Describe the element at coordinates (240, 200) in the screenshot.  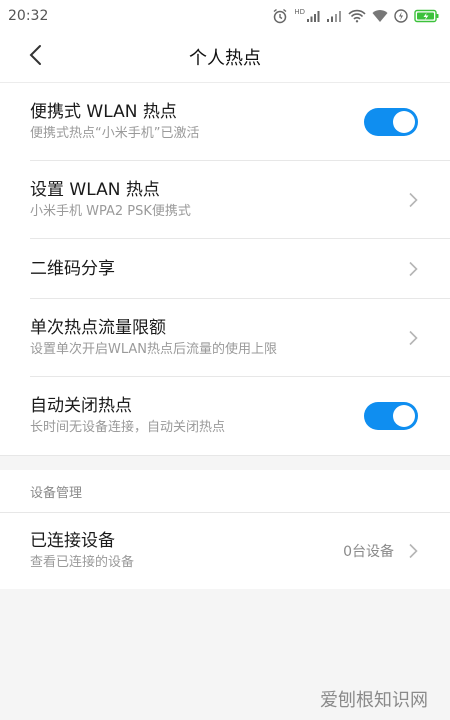
I see `setting-row-configure-hotspot: 设置 WLAN 热点 小米手机 WPA2 PSK便携式` at that location.